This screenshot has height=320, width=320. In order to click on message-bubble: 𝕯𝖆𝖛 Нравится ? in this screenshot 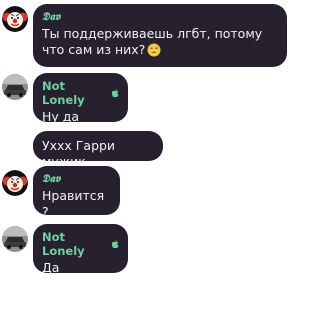, I will do `click(76, 192)`.